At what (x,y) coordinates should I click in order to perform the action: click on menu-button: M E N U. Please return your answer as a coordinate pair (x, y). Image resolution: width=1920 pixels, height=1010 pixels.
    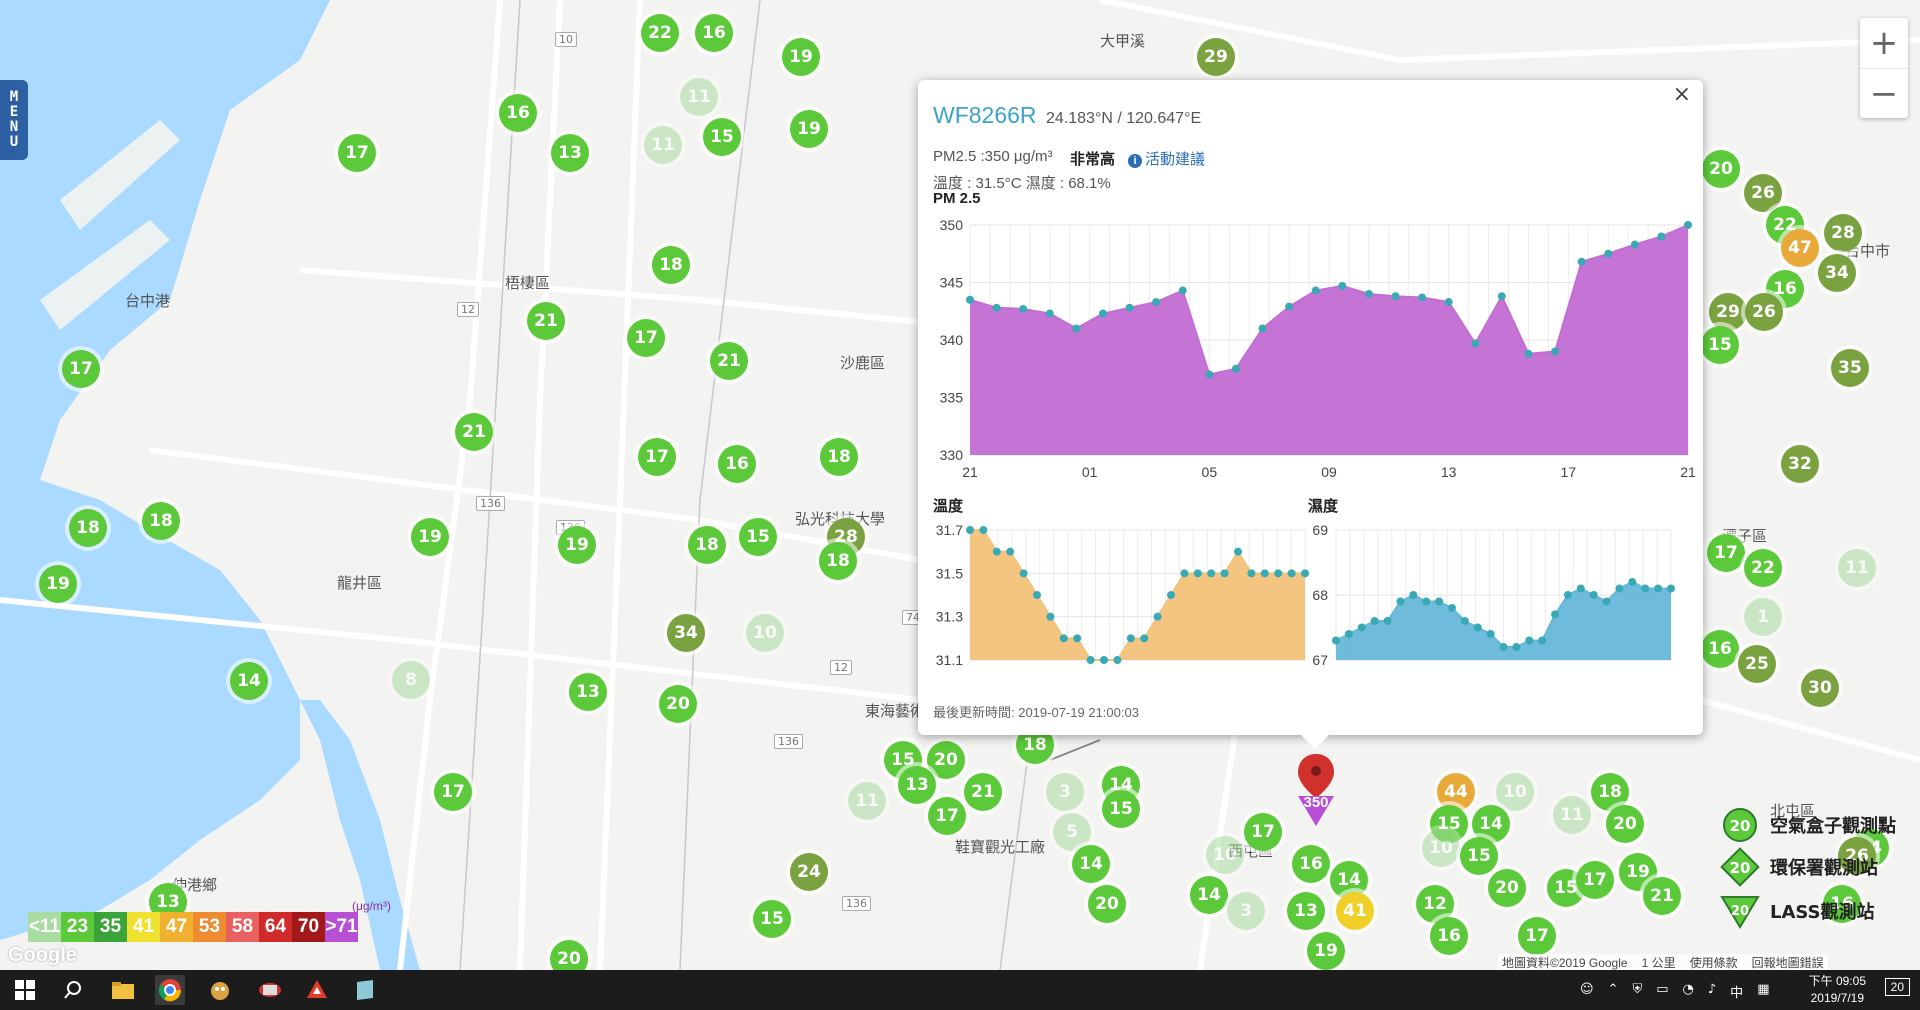
    Looking at the image, I should click on (14, 120).